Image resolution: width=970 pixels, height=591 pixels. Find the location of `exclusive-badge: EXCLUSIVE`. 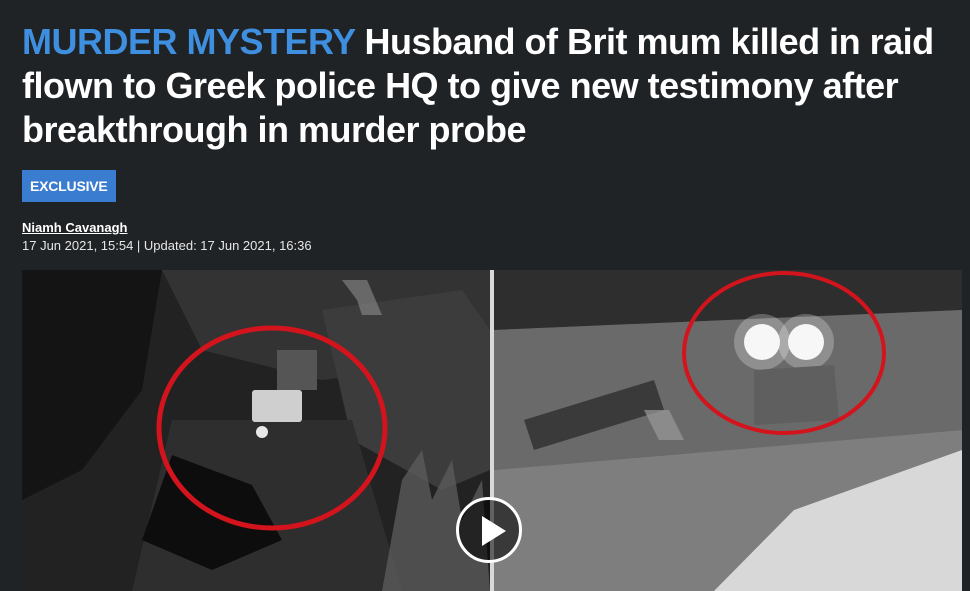

exclusive-badge: EXCLUSIVE is located at coordinates (69, 186).